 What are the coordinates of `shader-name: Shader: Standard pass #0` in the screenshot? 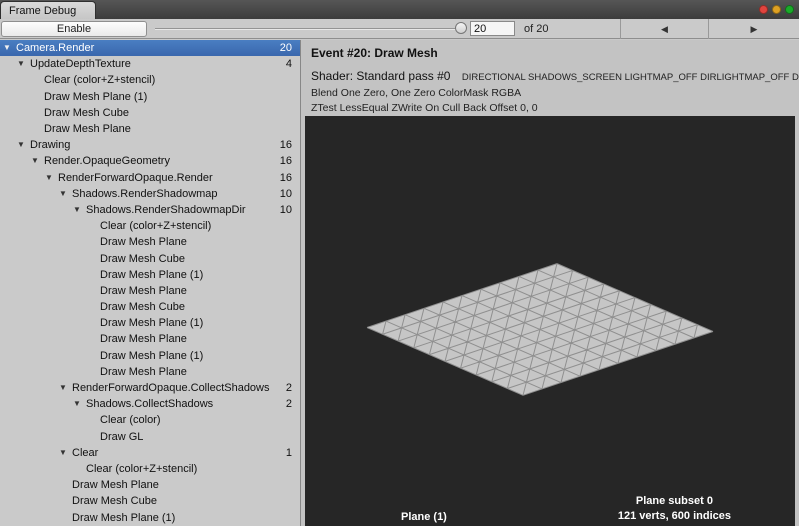 It's located at (380, 76).